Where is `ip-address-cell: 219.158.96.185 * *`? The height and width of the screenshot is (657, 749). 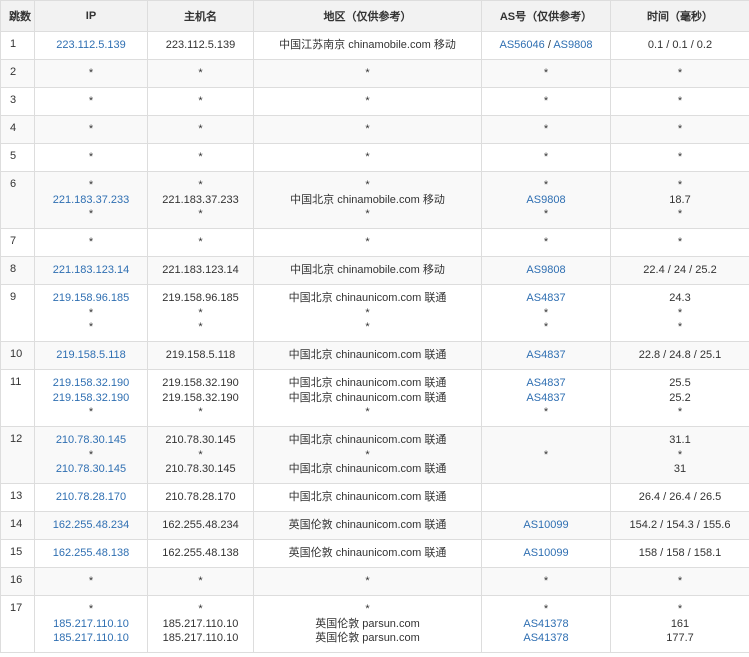 ip-address-cell: 219.158.96.185 * * is located at coordinates (91, 313).